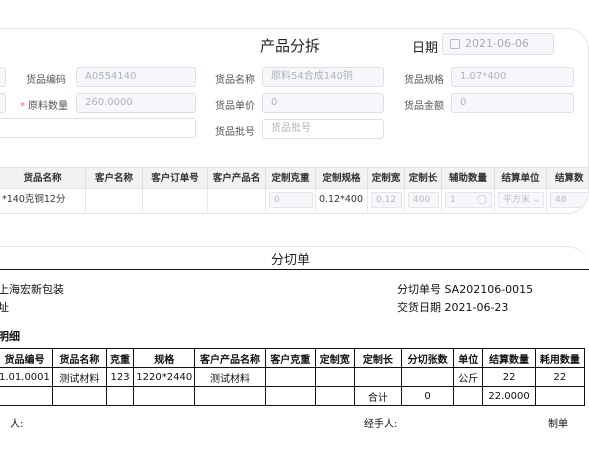  I want to click on section-title: 明细, so click(10, 336).